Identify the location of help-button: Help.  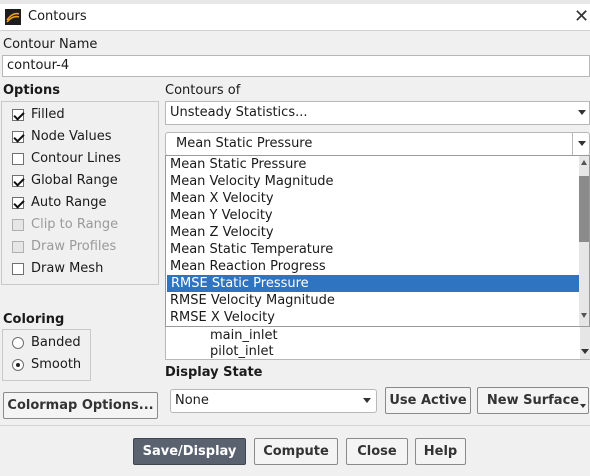
(440, 451).